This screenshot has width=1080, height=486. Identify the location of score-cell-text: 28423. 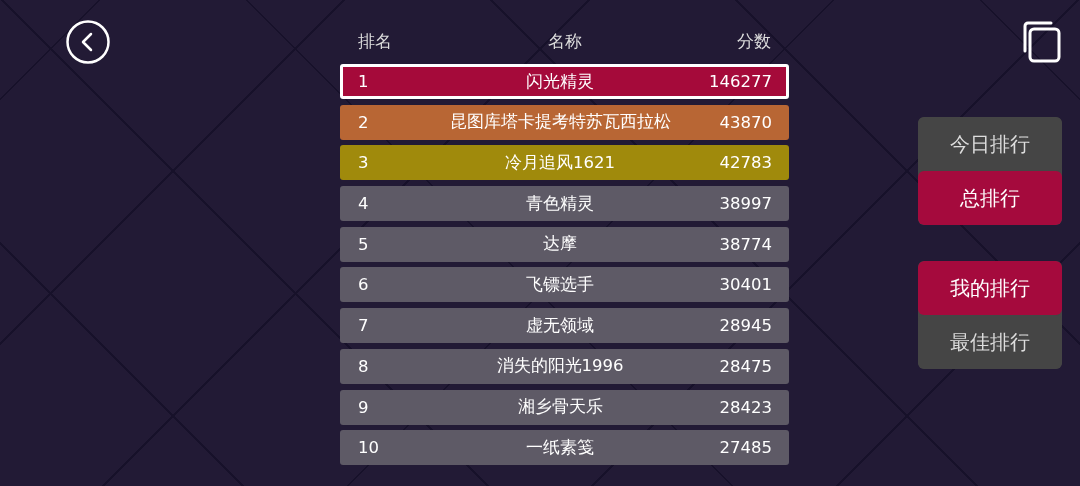
(745, 407).